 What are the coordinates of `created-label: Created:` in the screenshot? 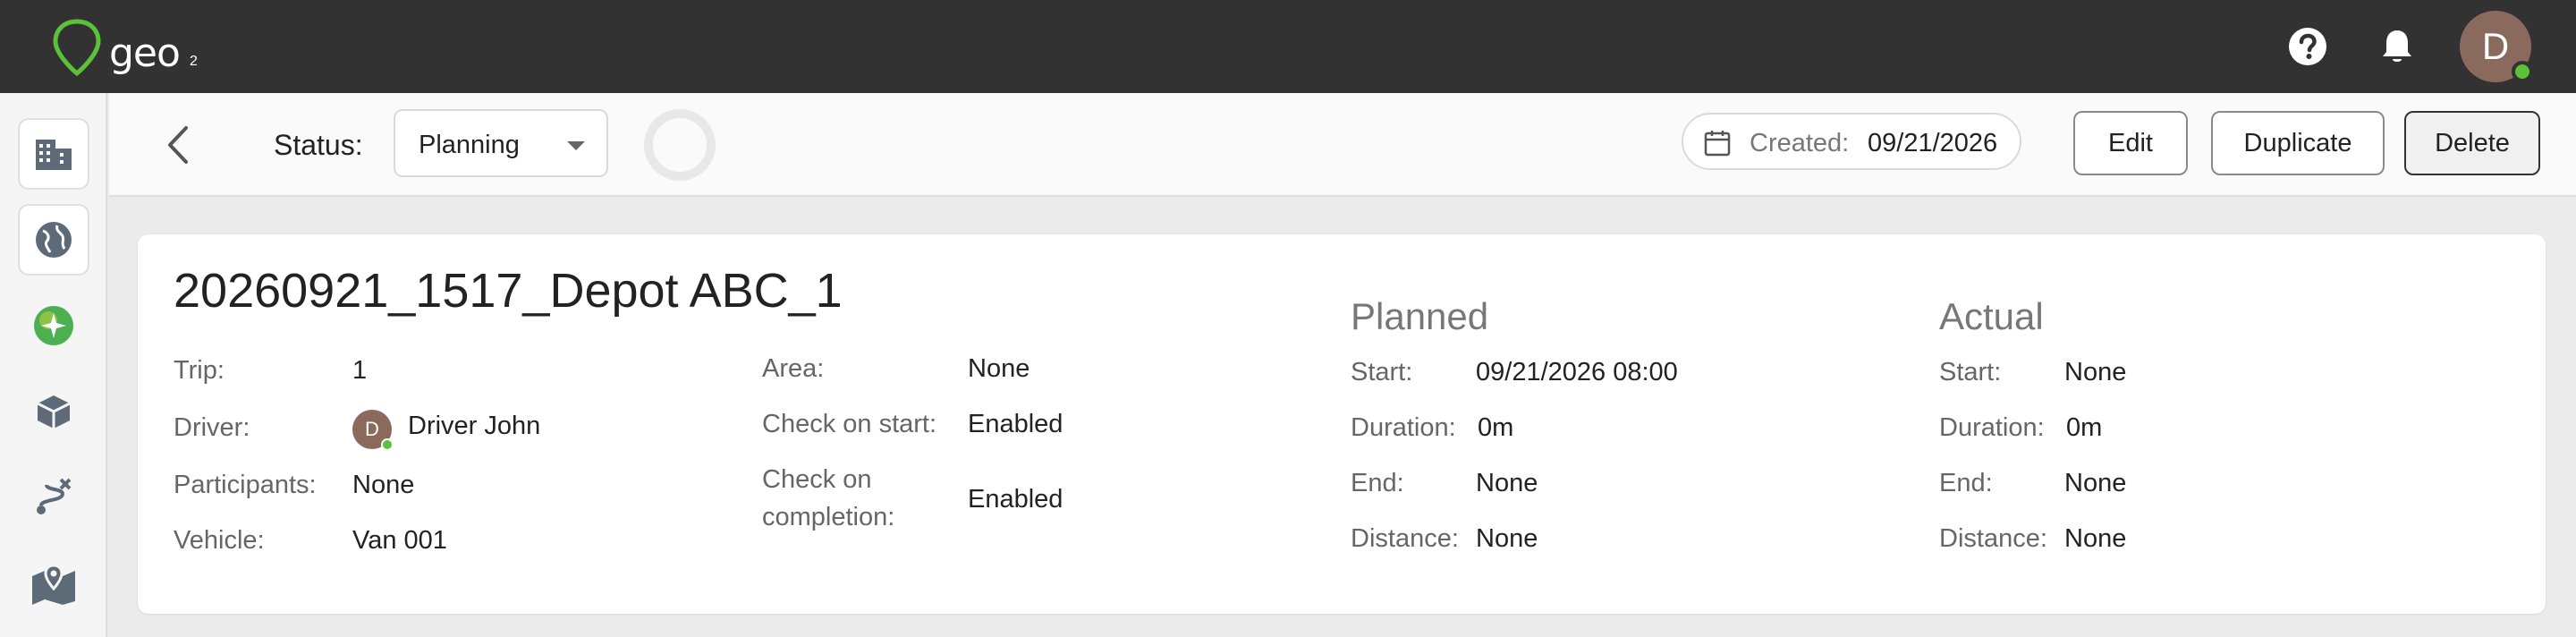 It's located at (1800, 143).